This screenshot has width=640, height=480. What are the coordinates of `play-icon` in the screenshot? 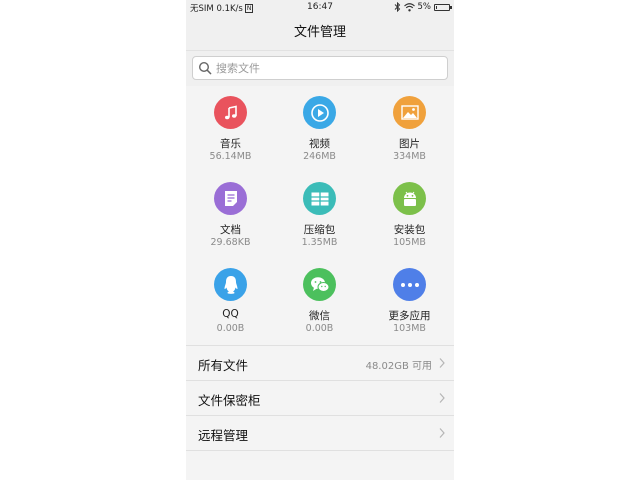 It's located at (319, 112).